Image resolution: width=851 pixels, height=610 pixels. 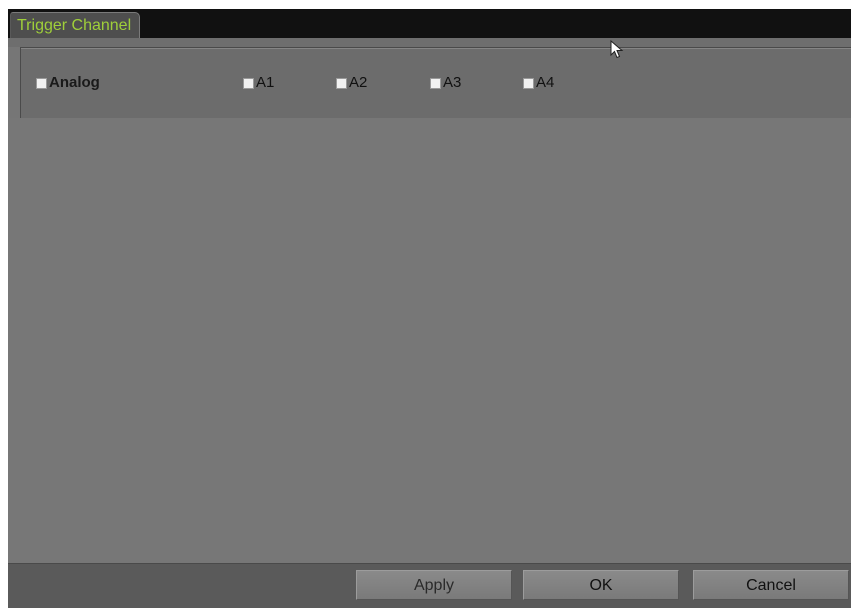 What do you see at coordinates (429, 24) in the screenshot?
I see `title-bar: Trigger Channel` at bounding box center [429, 24].